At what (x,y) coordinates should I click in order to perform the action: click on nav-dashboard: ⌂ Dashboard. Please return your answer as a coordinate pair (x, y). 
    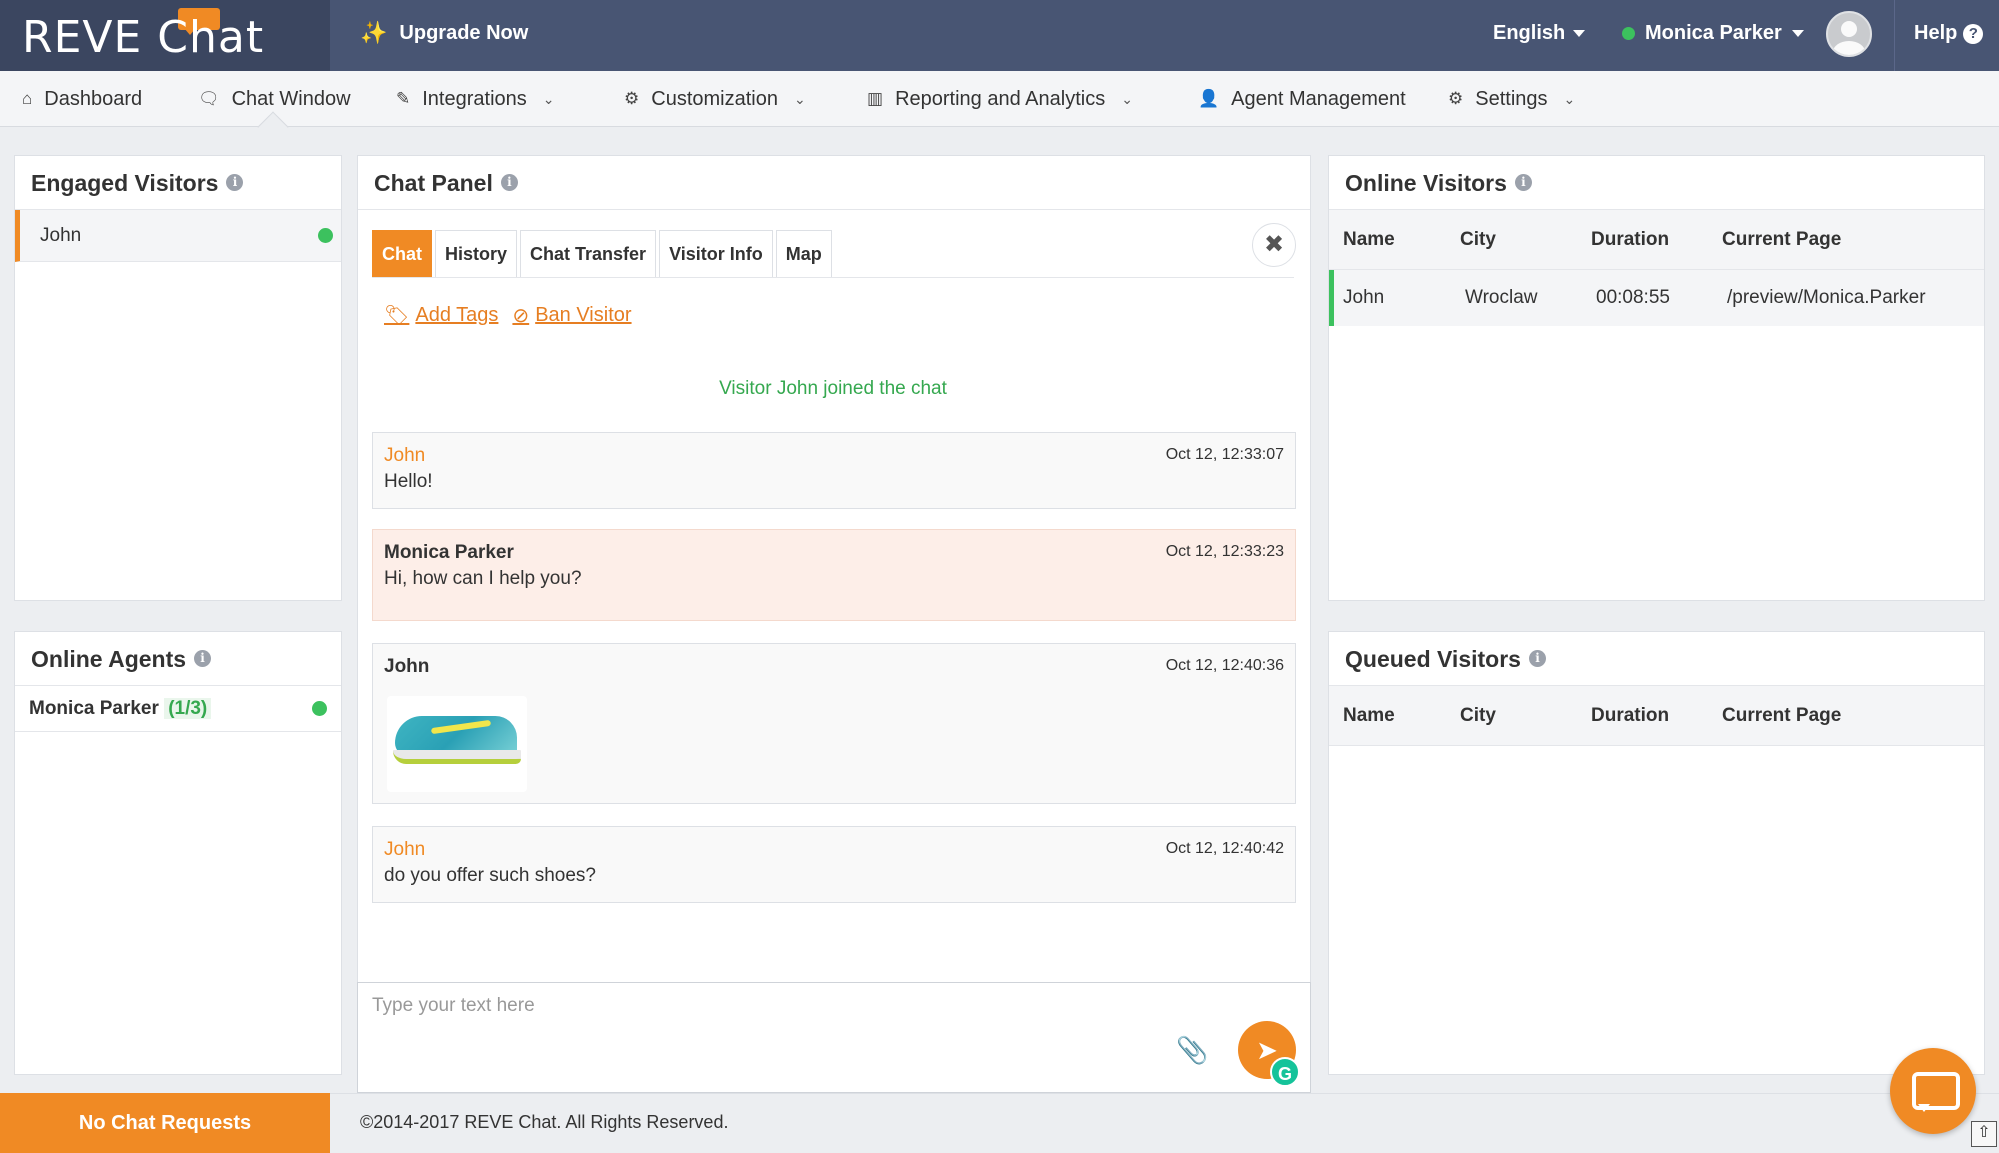
    Looking at the image, I should click on (82, 99).